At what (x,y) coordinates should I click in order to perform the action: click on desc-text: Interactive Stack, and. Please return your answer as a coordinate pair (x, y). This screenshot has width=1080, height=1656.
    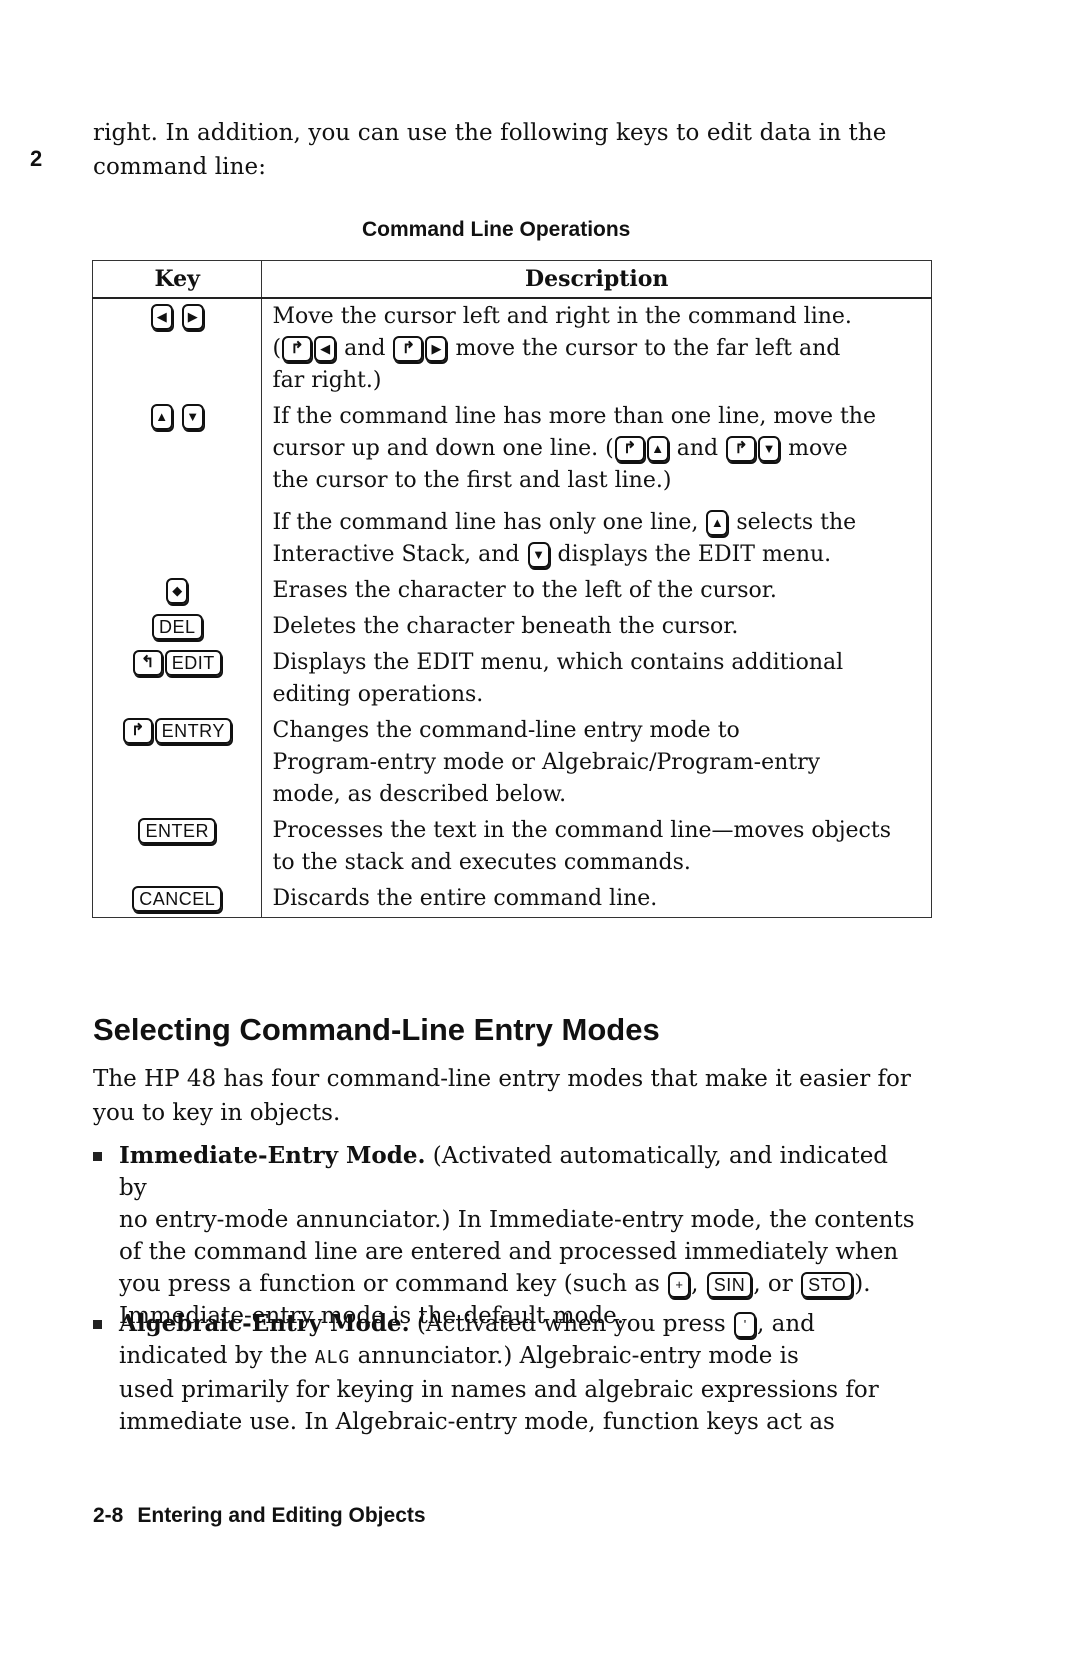
    Looking at the image, I should click on (396, 554).